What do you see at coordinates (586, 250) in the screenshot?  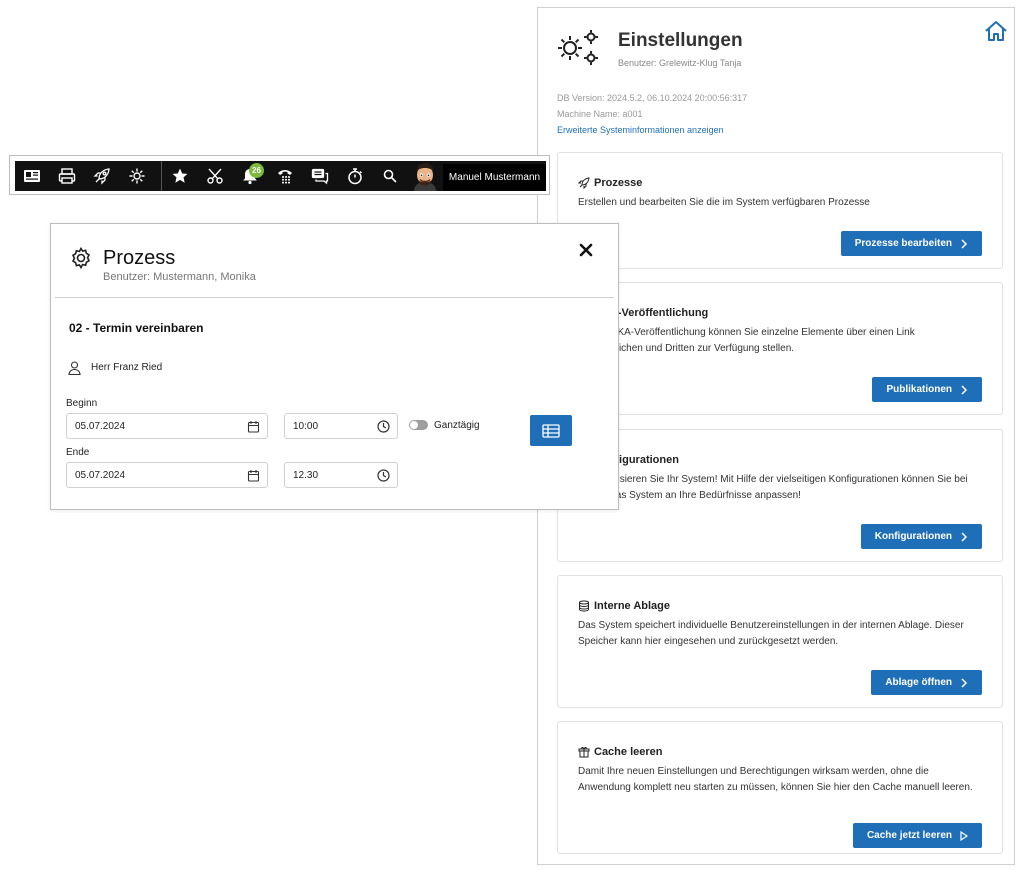 I see `close-icon` at bounding box center [586, 250].